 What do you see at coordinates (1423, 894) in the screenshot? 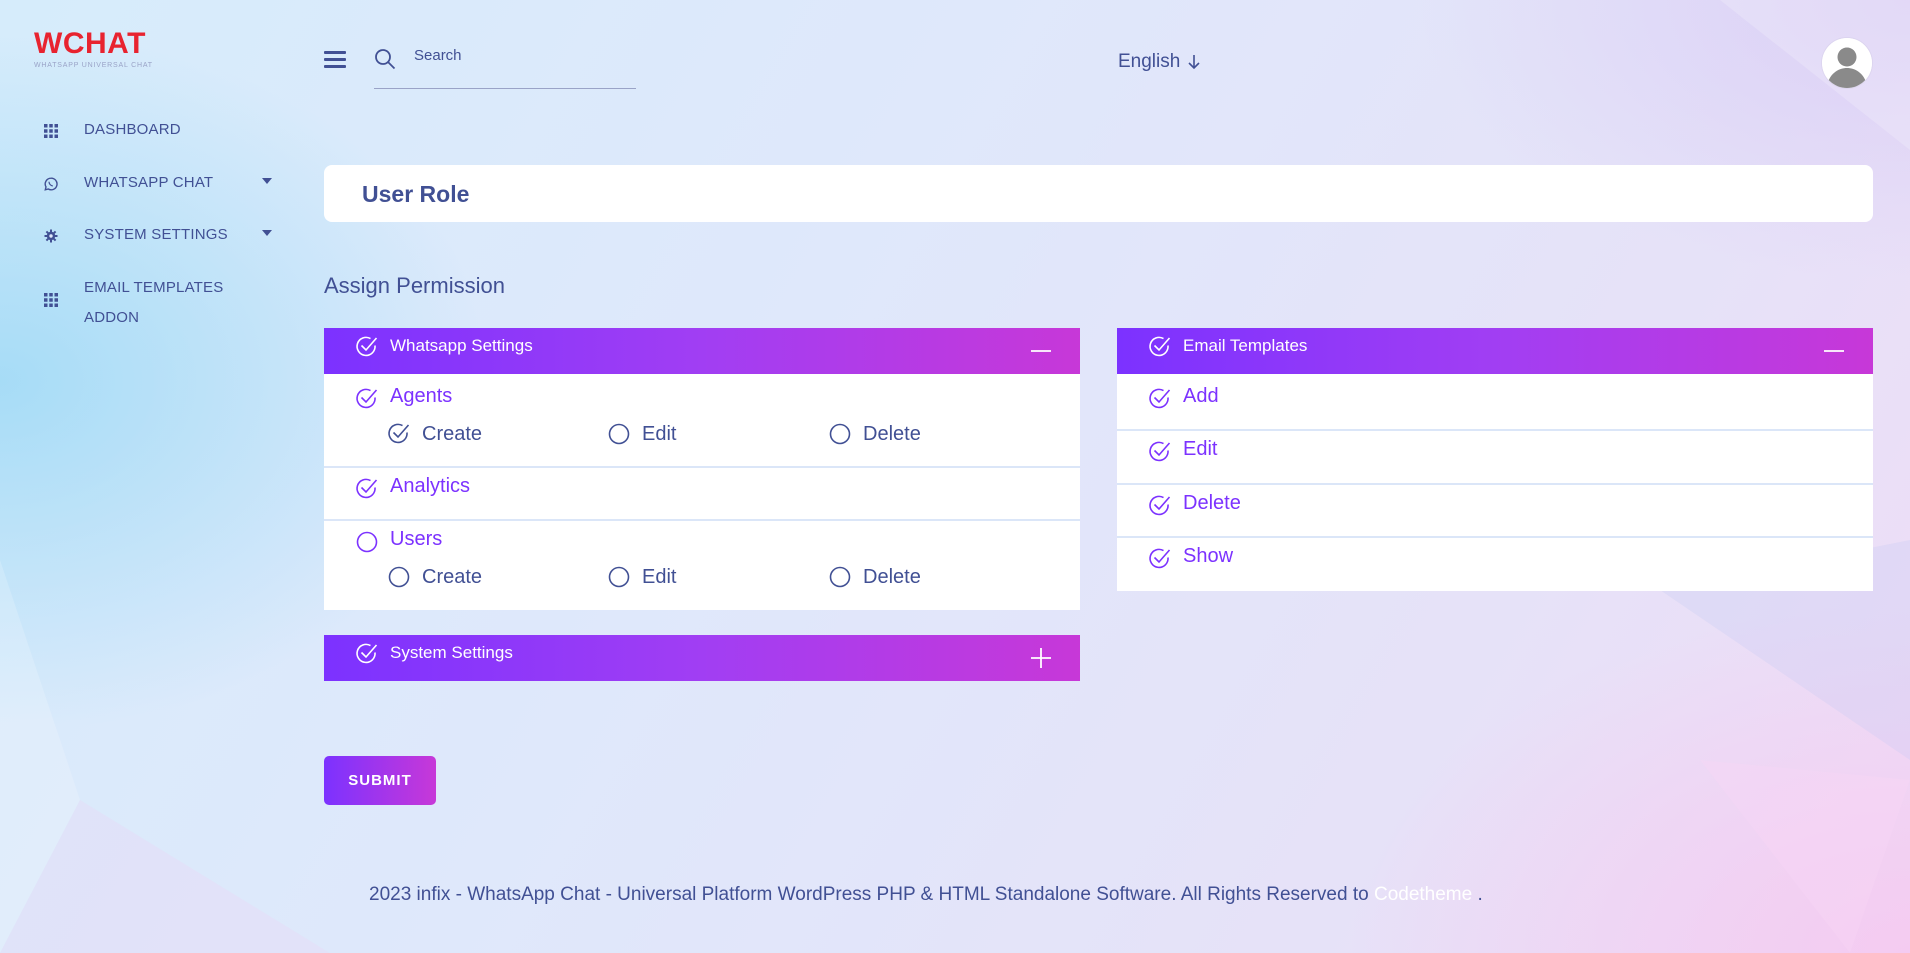
I see `footer-link: Codetheme` at bounding box center [1423, 894].